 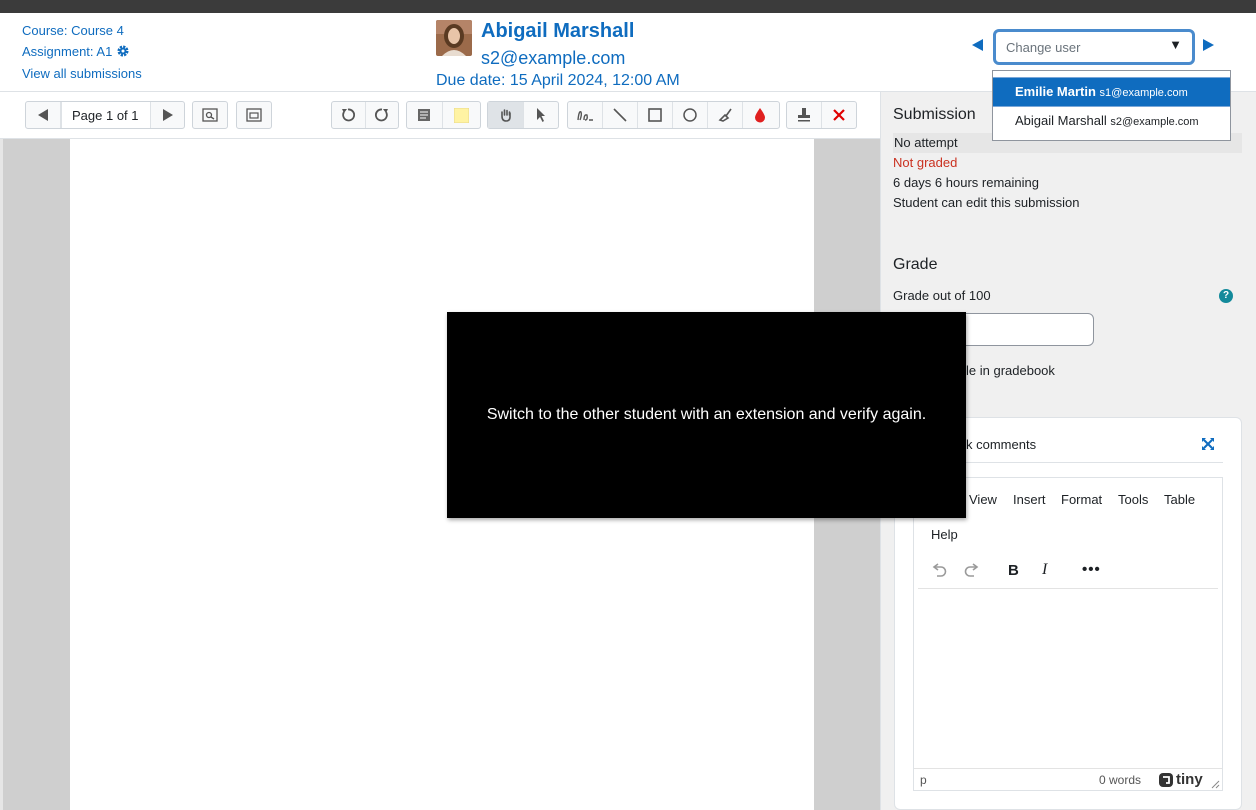 What do you see at coordinates (839, 115) in the screenshot?
I see `delete-icon` at bounding box center [839, 115].